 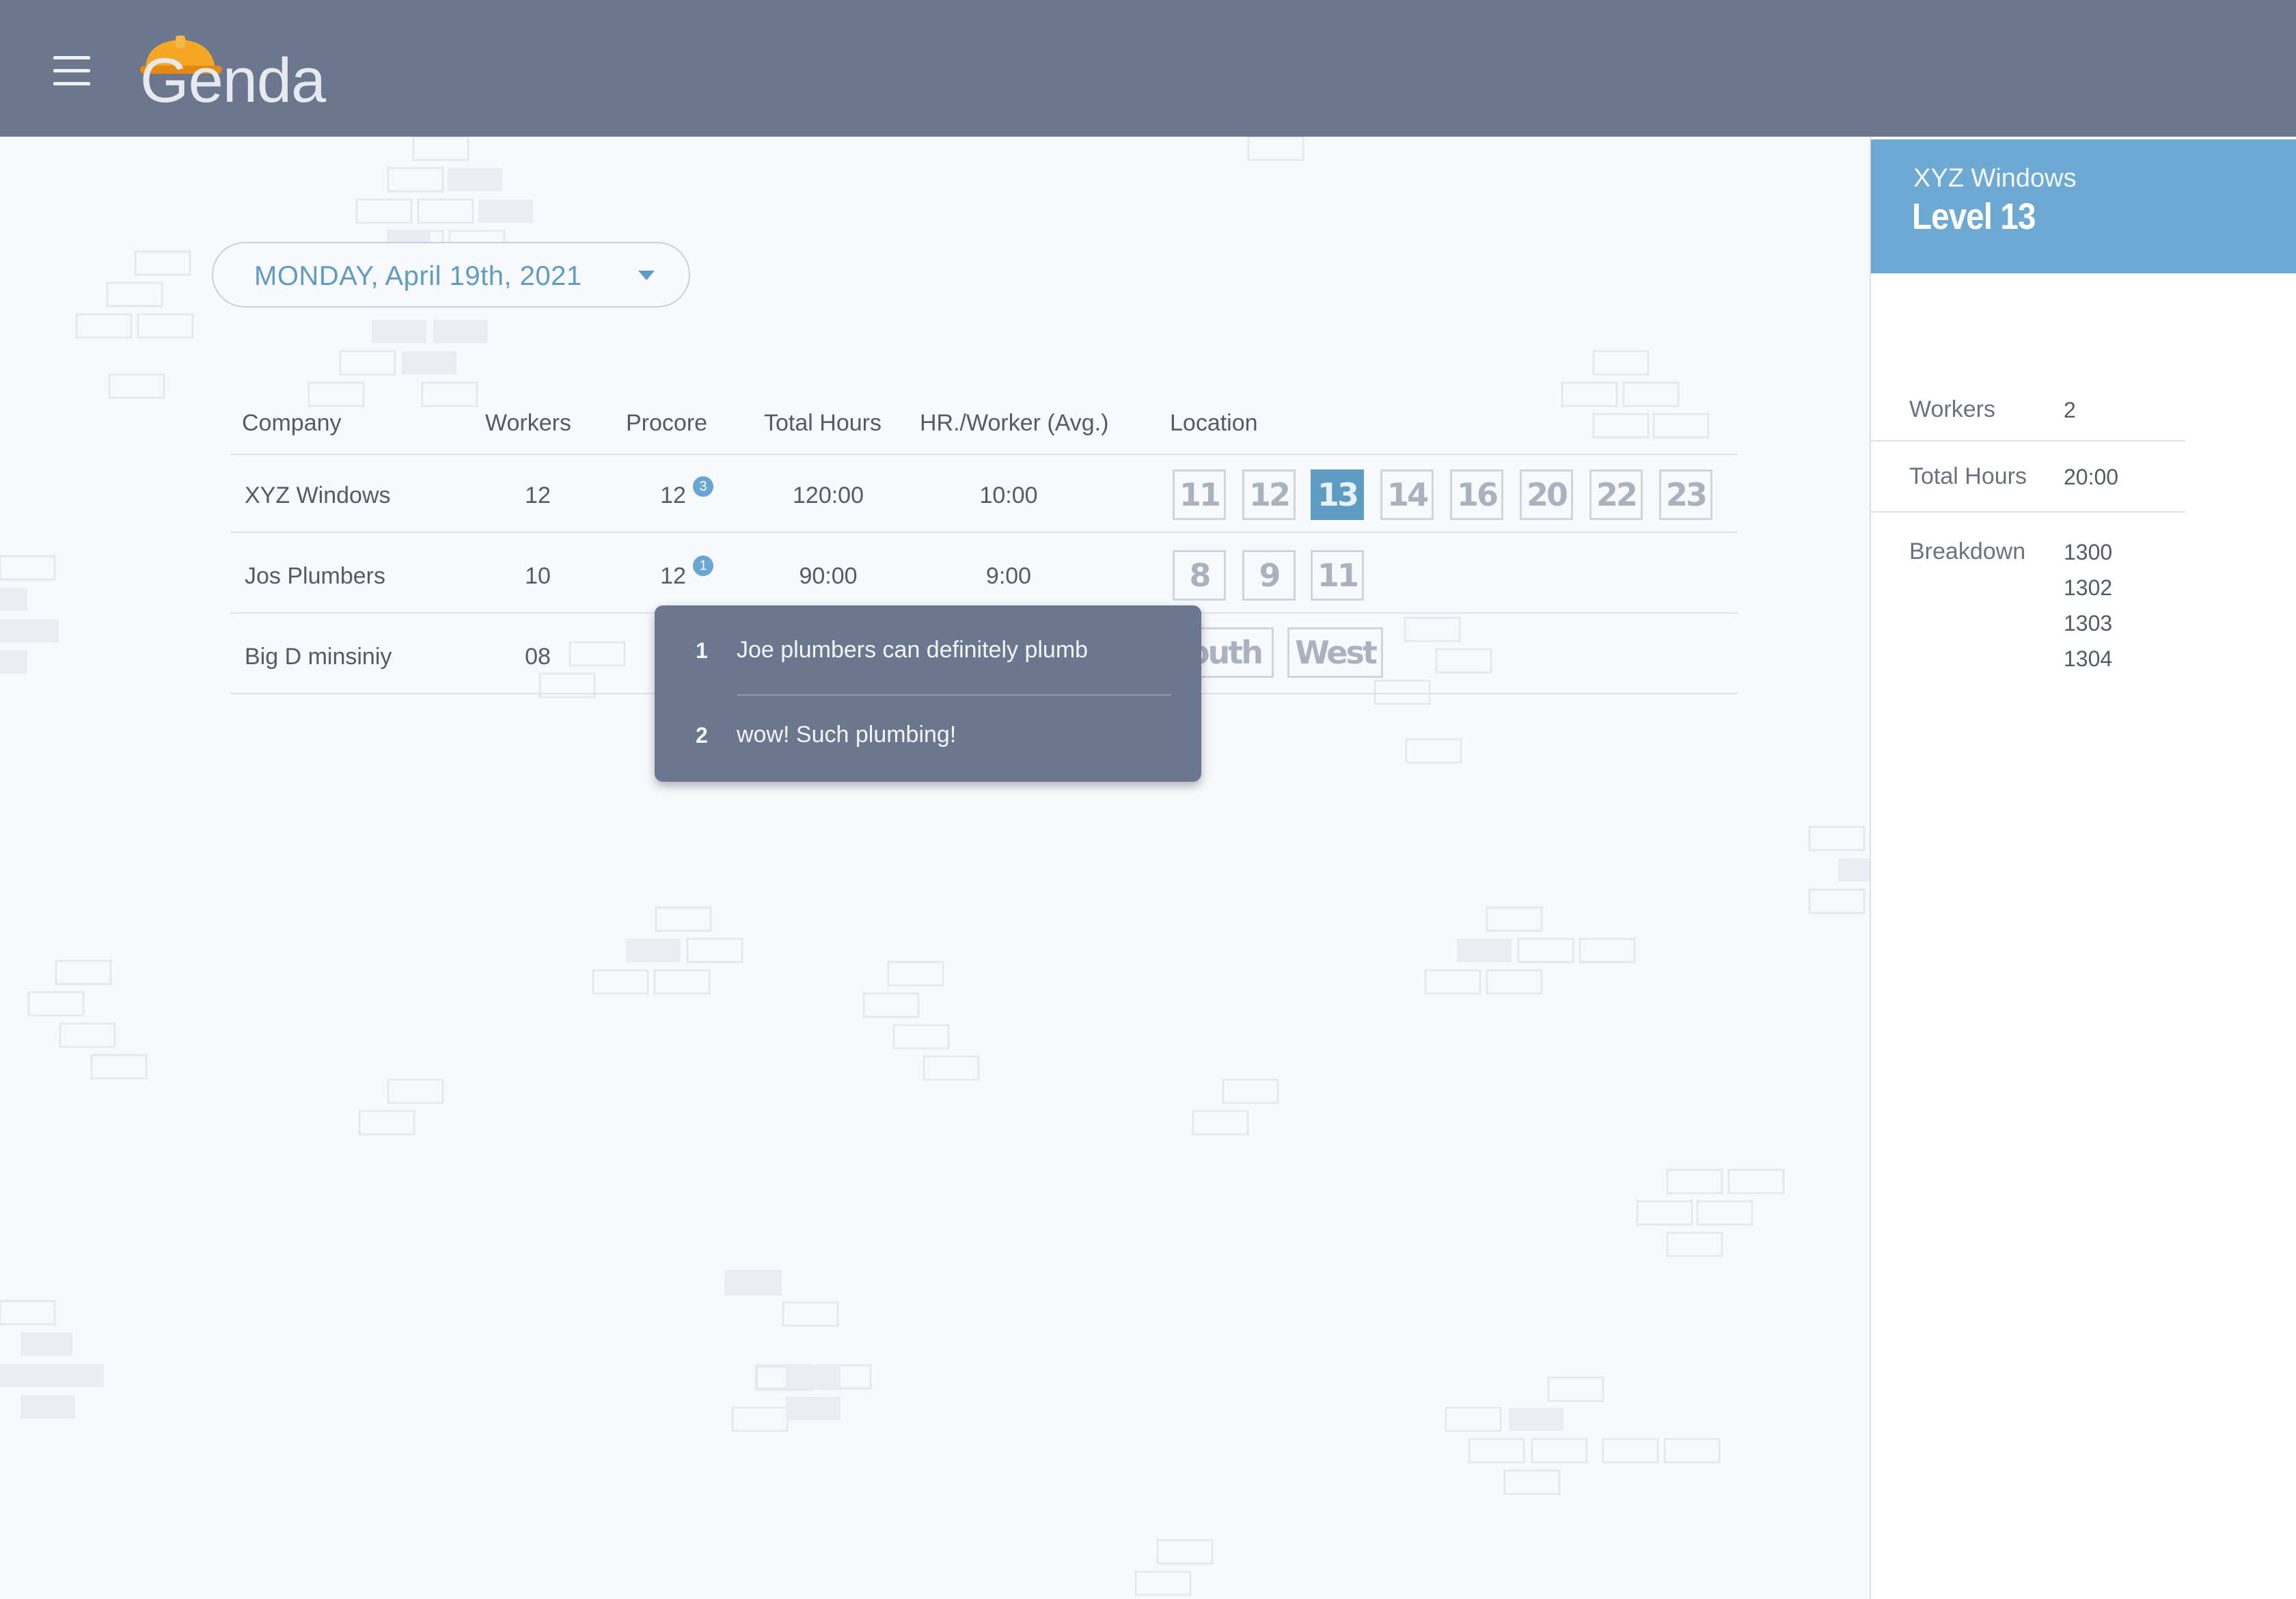 I want to click on location-chip: 23, so click(x=1685, y=494).